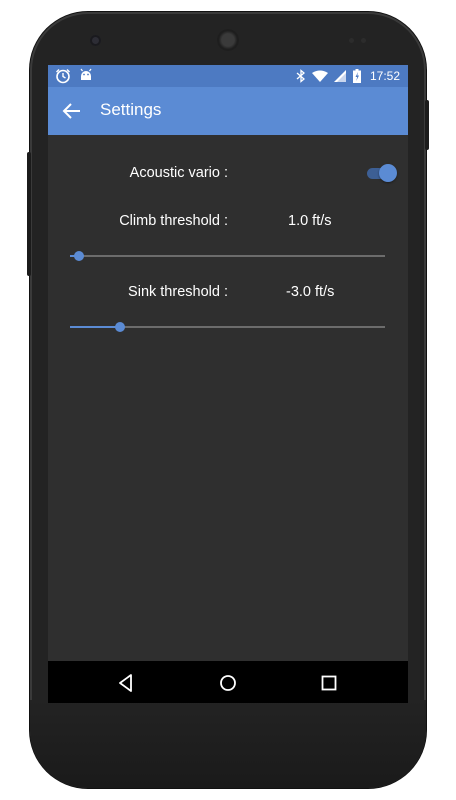 The height and width of the screenshot is (800, 456). What do you see at coordinates (173, 221) in the screenshot?
I see `climb-threshold-label: Climb threshold :` at bounding box center [173, 221].